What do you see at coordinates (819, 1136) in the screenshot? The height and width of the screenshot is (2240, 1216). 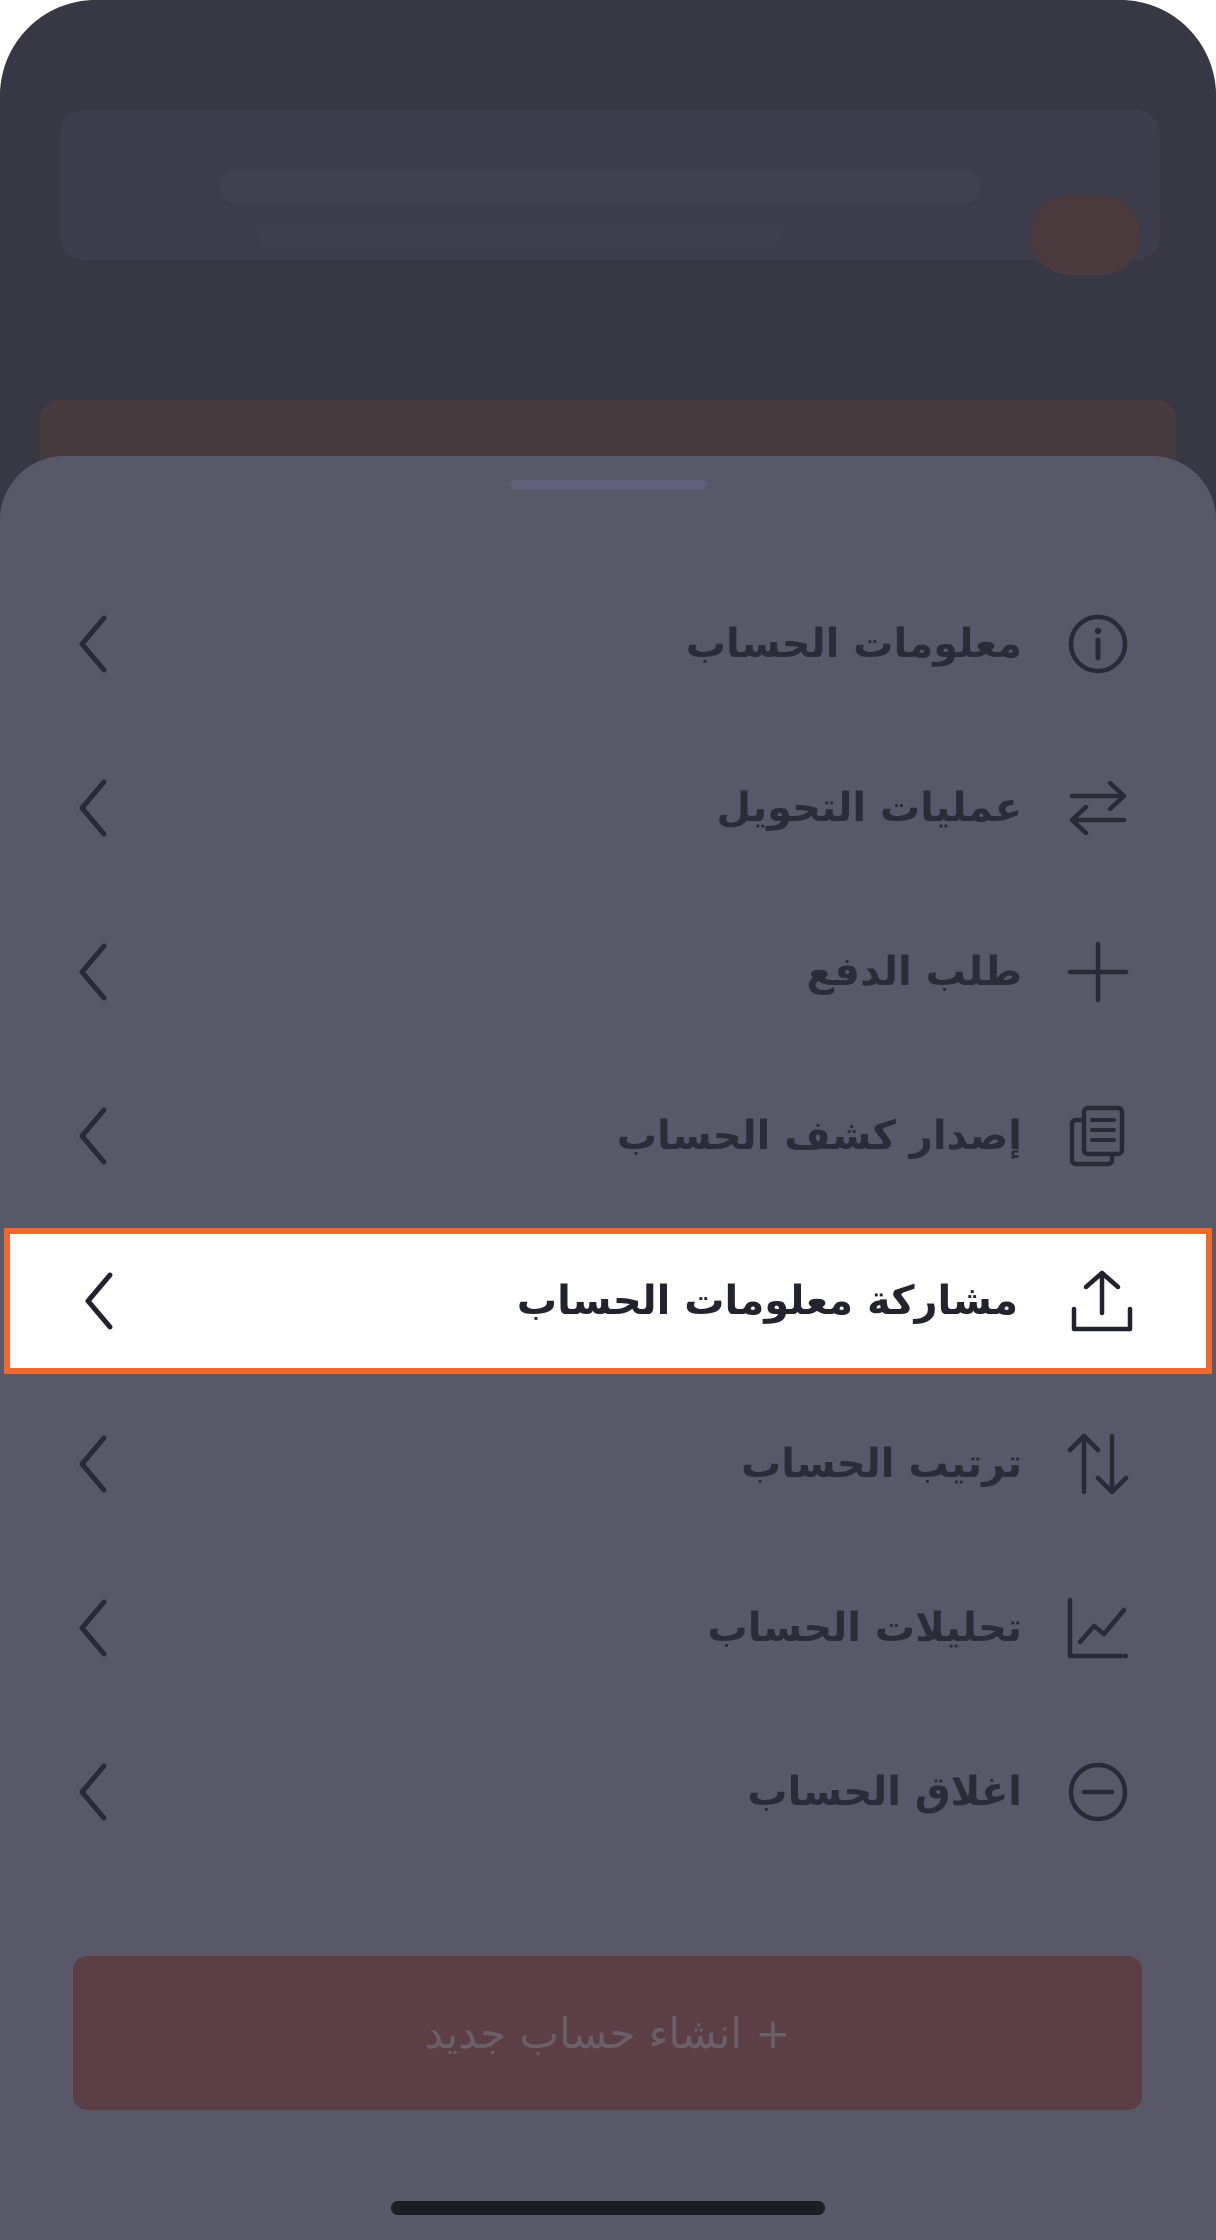 I see `menu-item-label: إصدار كشف الحساب` at bounding box center [819, 1136].